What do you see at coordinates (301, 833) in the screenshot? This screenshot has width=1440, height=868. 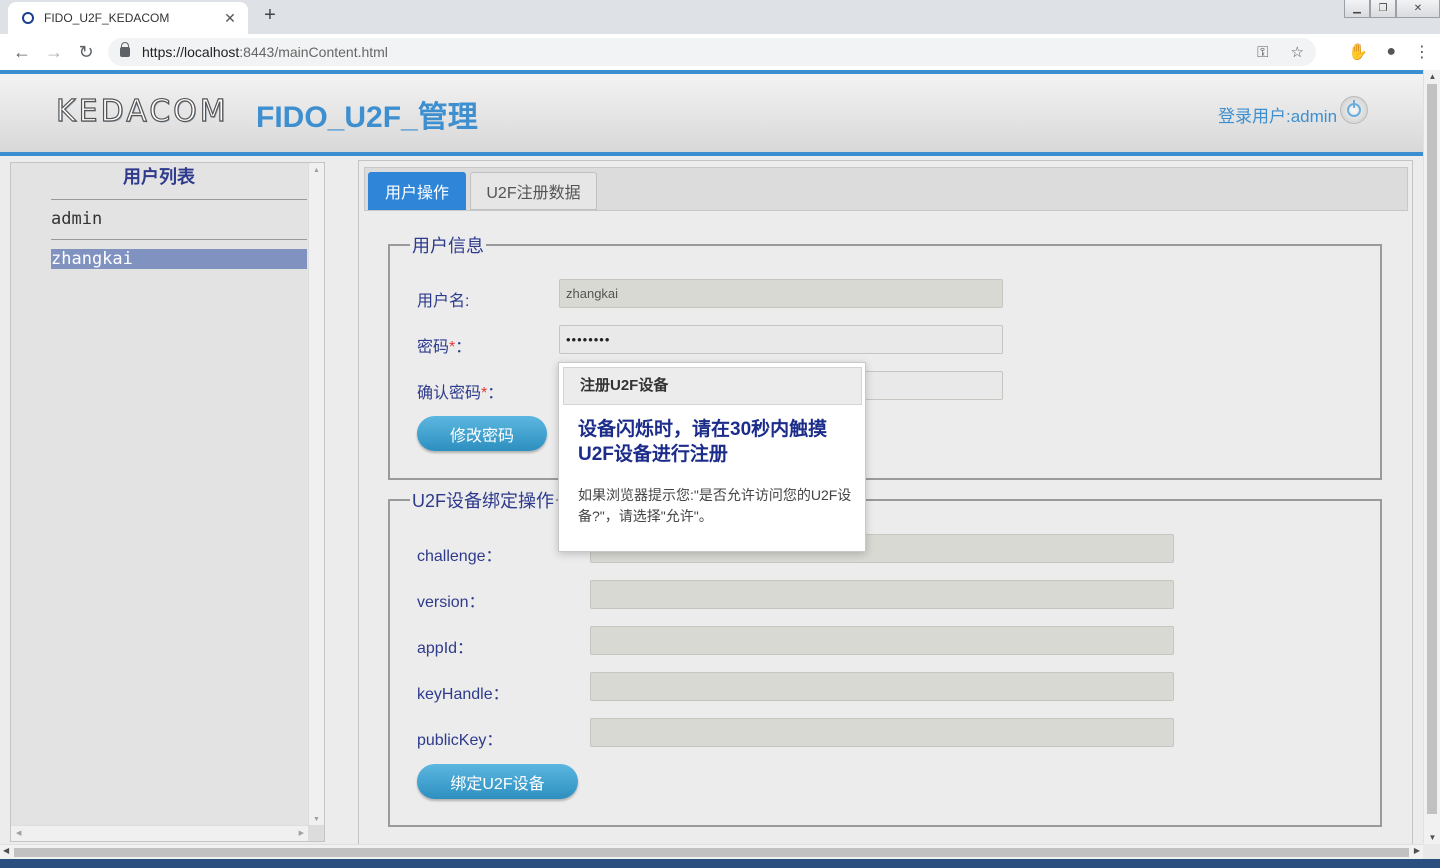 I see `scroll-right-icon: ▶` at bounding box center [301, 833].